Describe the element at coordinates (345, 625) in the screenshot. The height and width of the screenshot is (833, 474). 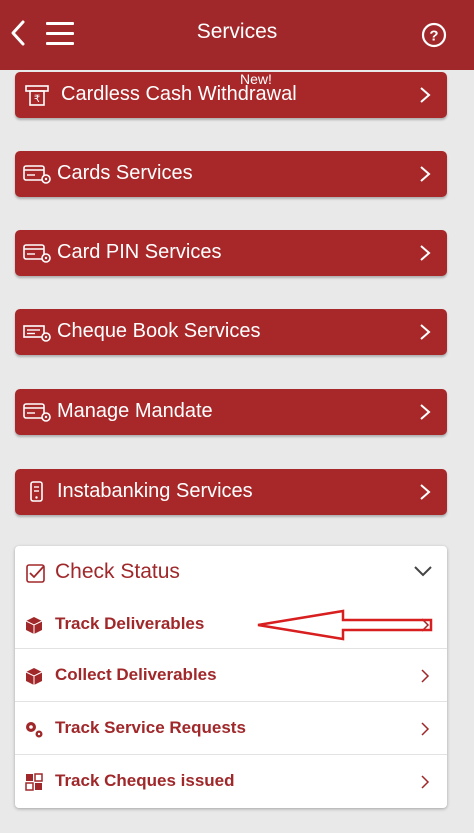
I see `annotation-arrow-icon` at that location.